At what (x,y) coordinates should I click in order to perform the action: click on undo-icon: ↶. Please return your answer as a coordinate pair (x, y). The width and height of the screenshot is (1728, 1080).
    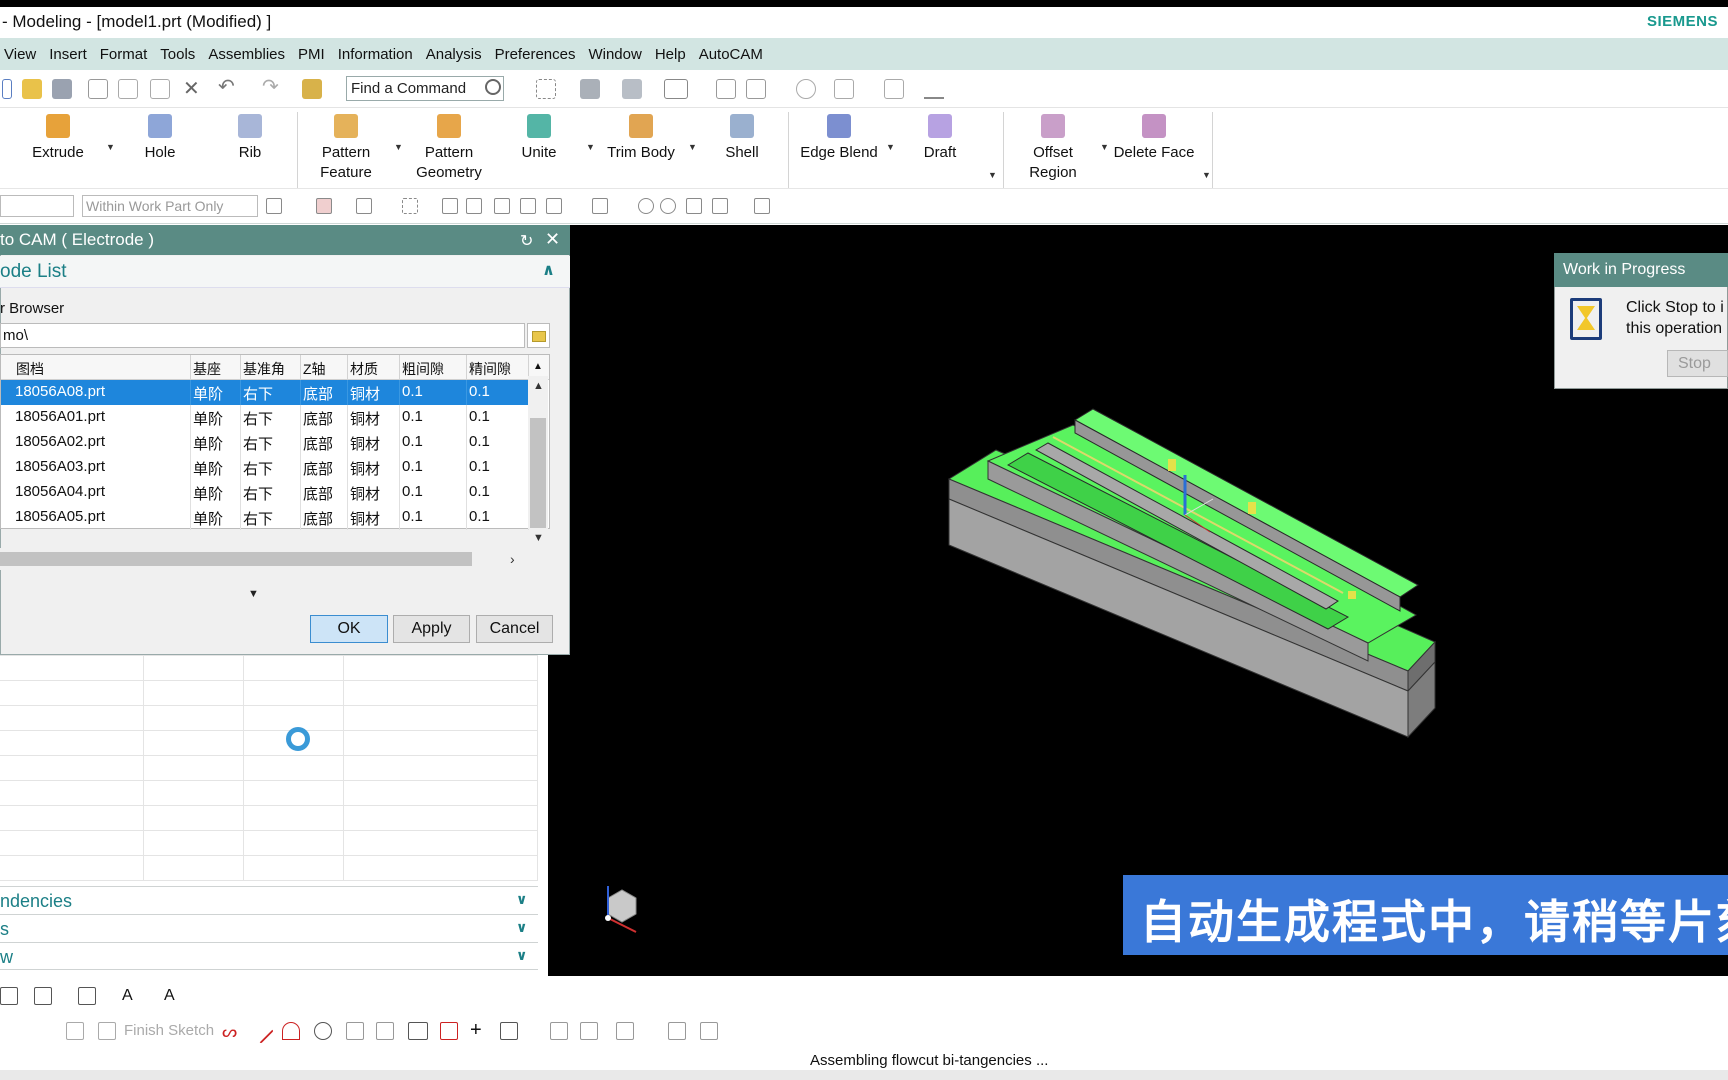
    Looking at the image, I should click on (228, 86).